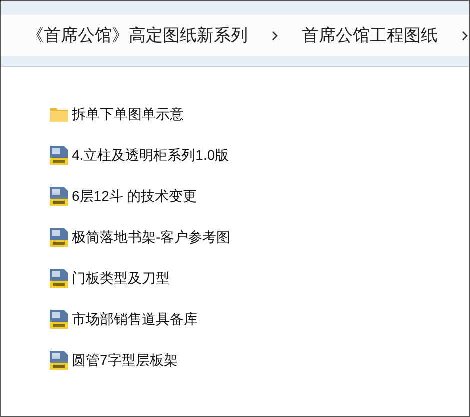 Image resolution: width=470 pixels, height=417 pixels. Describe the element at coordinates (128, 114) in the screenshot. I see `folder-name: 拆单下单图单示意` at that location.